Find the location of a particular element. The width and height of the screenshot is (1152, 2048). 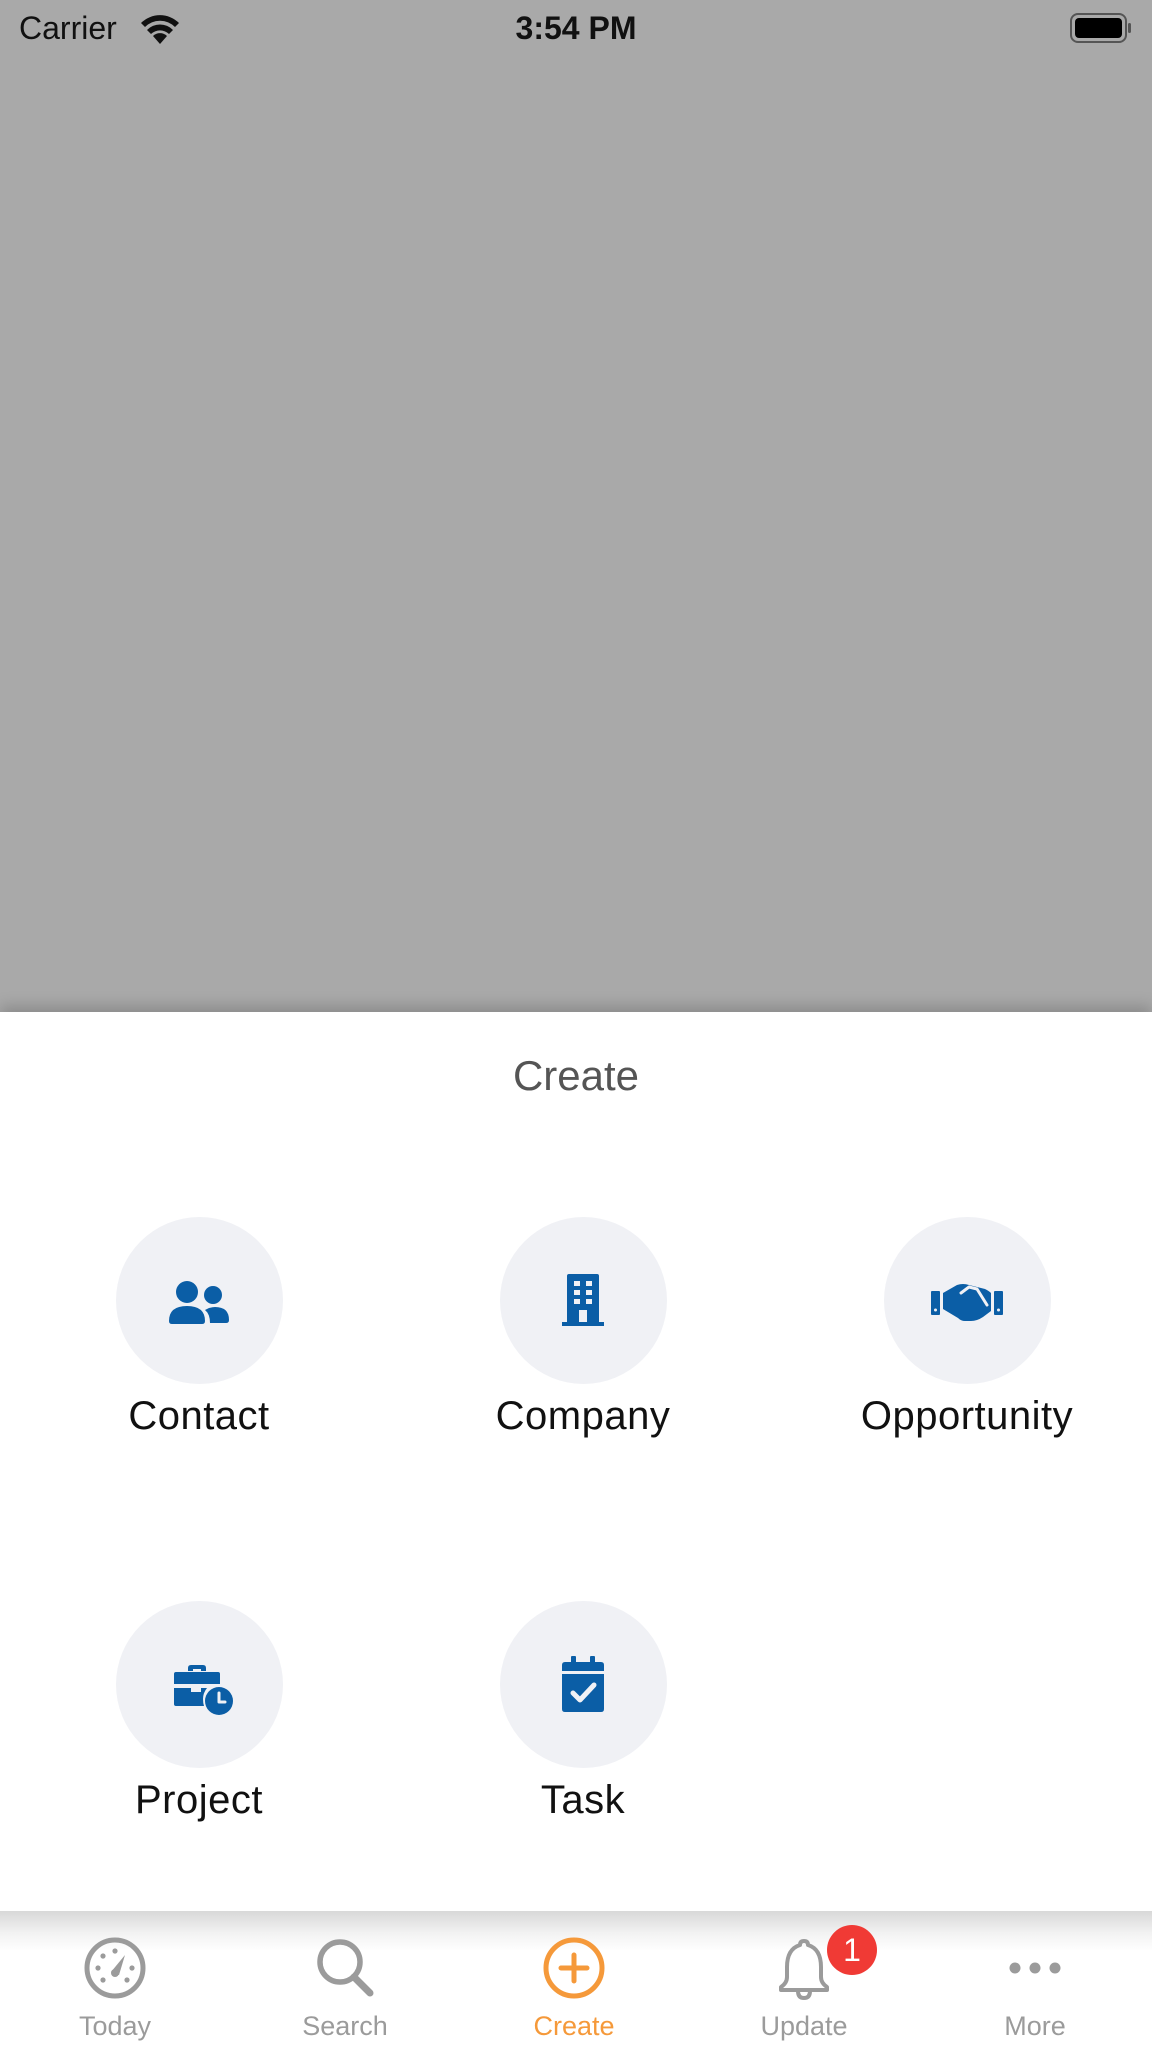

tab-search: Search is located at coordinates (345, 1979).